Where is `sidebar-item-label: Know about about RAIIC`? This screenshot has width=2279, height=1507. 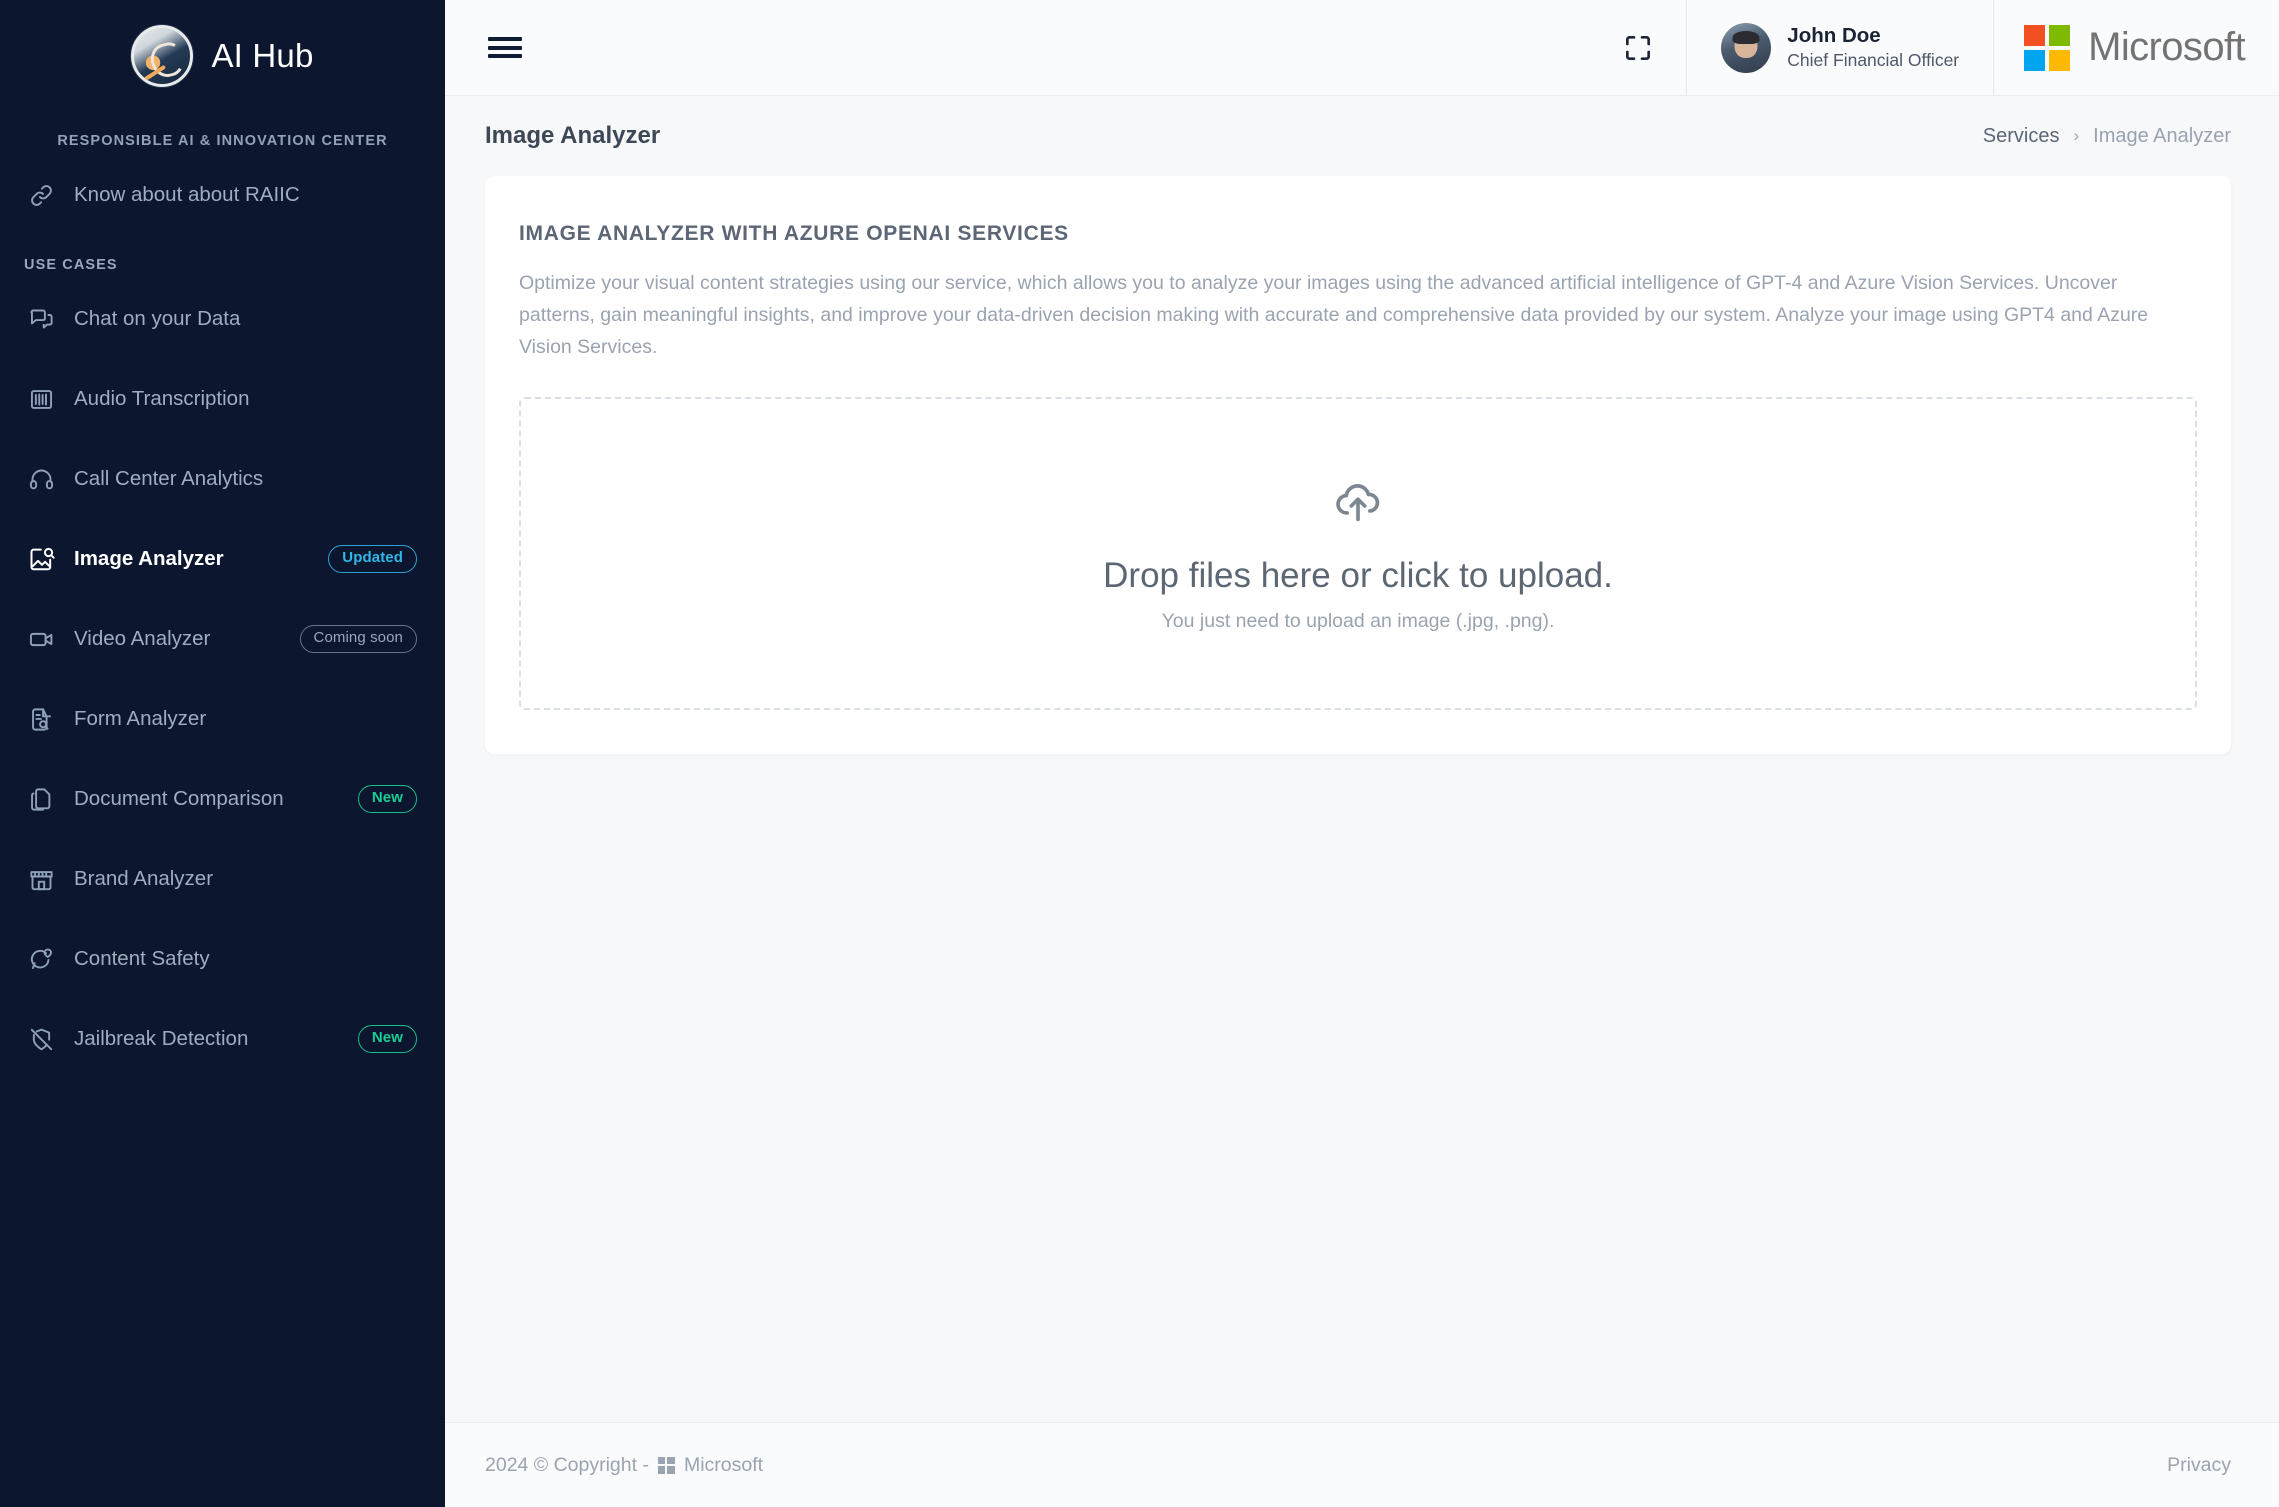
sidebar-item-label: Know about about RAIIC is located at coordinates (187, 194).